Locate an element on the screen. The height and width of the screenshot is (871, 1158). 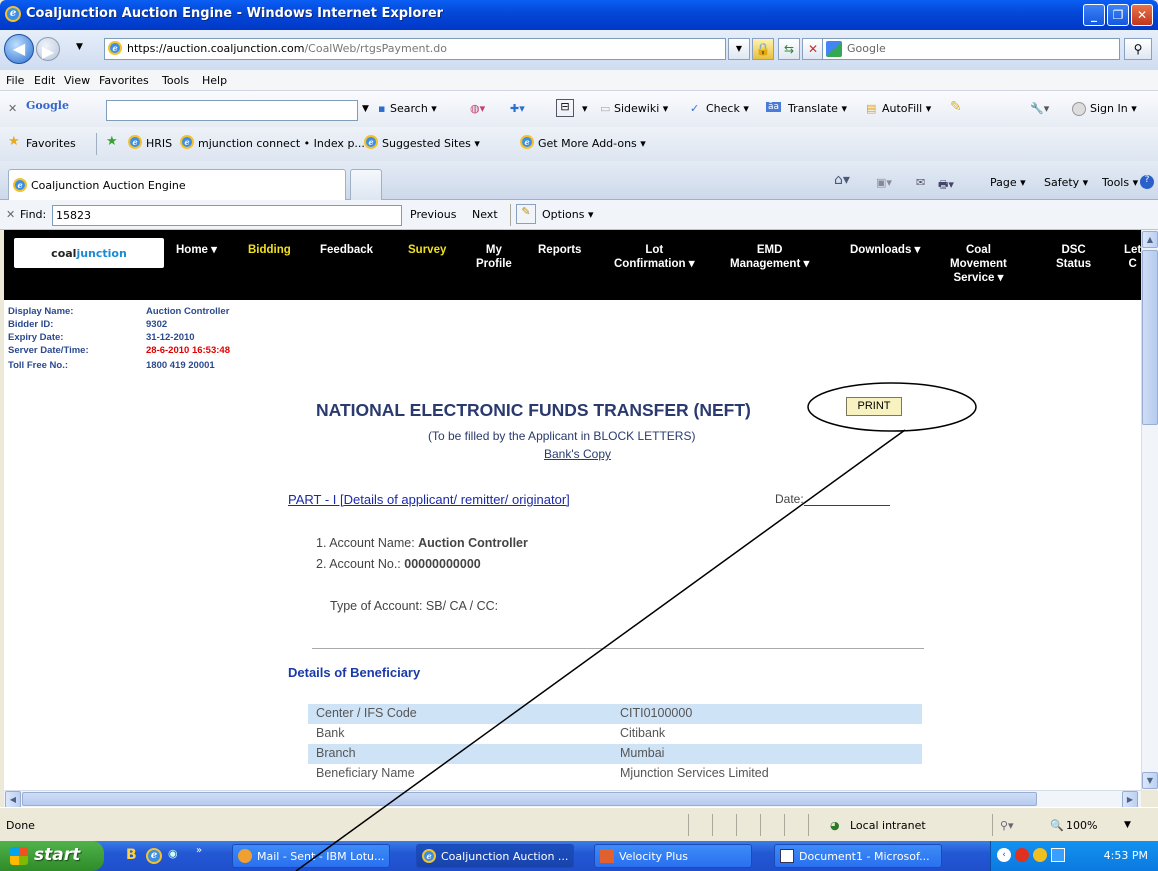
horizontal-scroll-thumb is located at coordinates (529, 799).